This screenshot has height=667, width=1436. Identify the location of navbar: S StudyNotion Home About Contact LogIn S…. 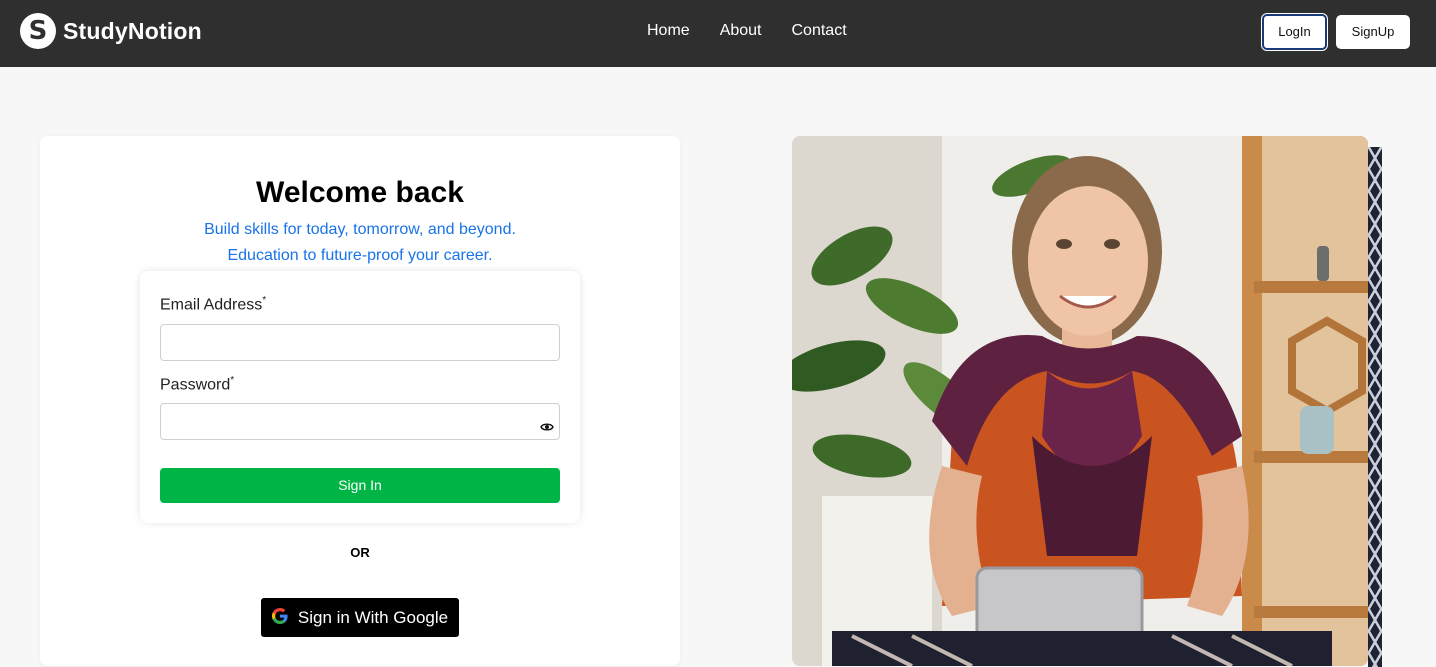
(718, 33).